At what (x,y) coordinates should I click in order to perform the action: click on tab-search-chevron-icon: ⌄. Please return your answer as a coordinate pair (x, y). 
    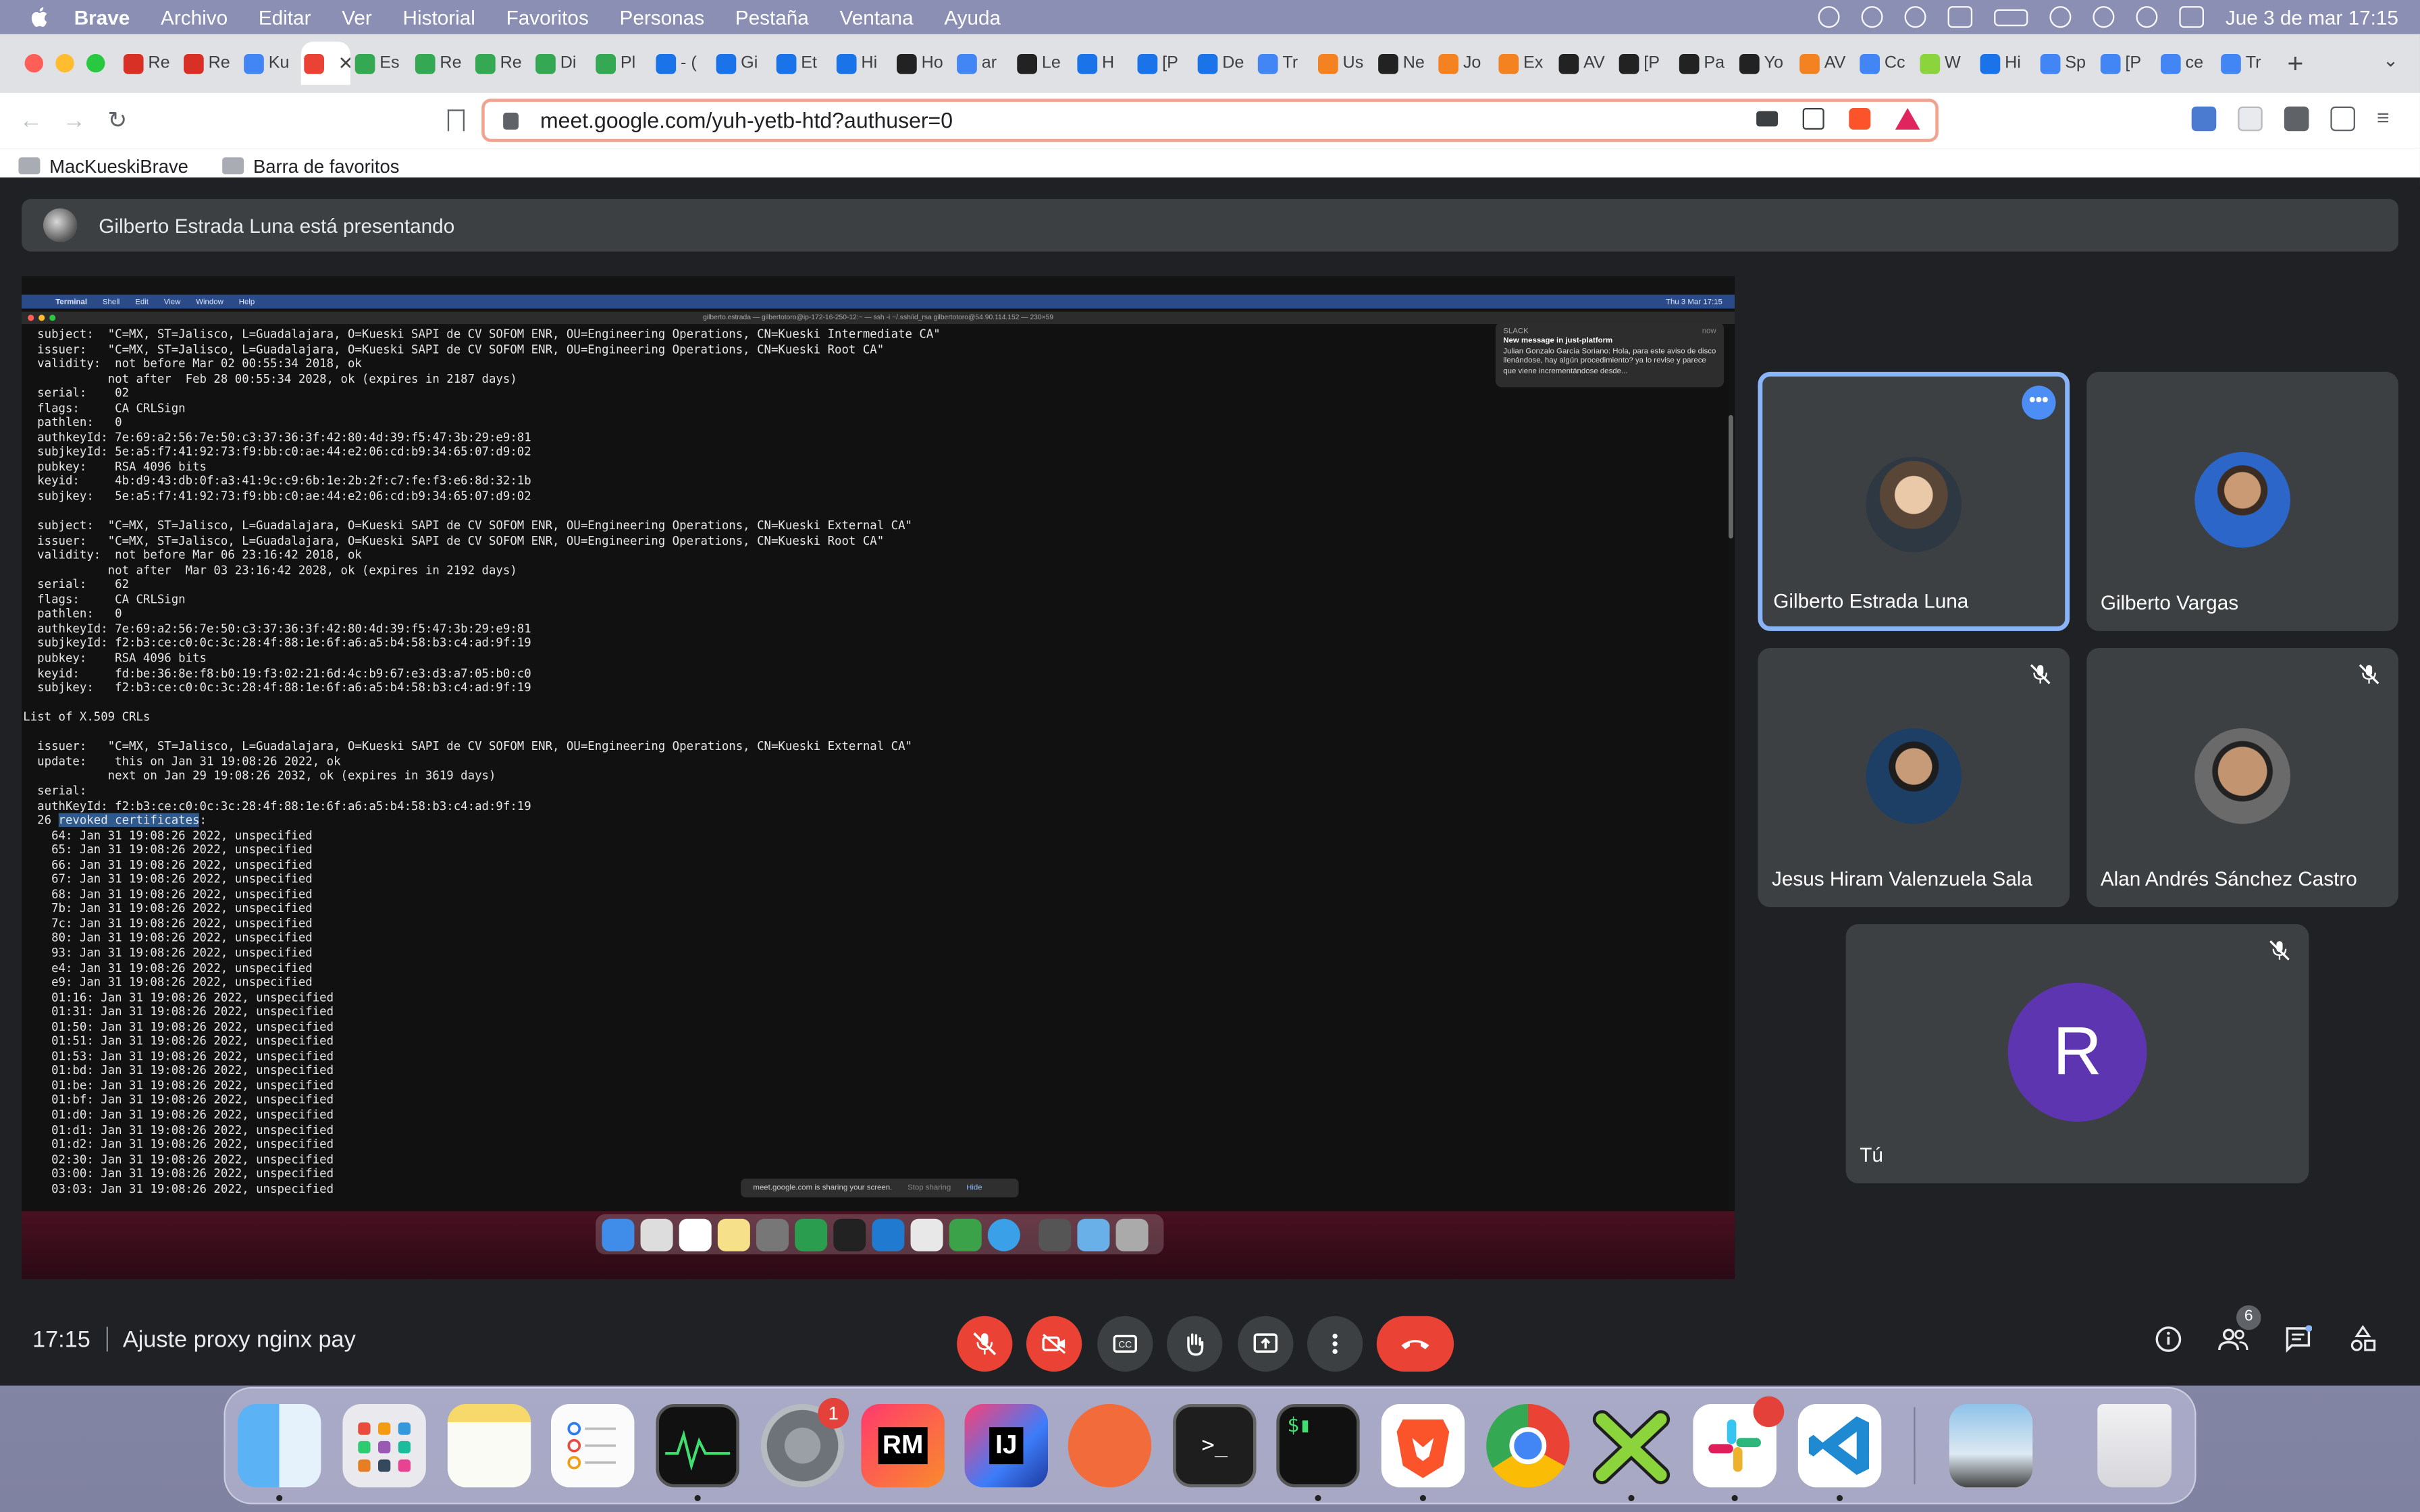
    Looking at the image, I should click on (2390, 60).